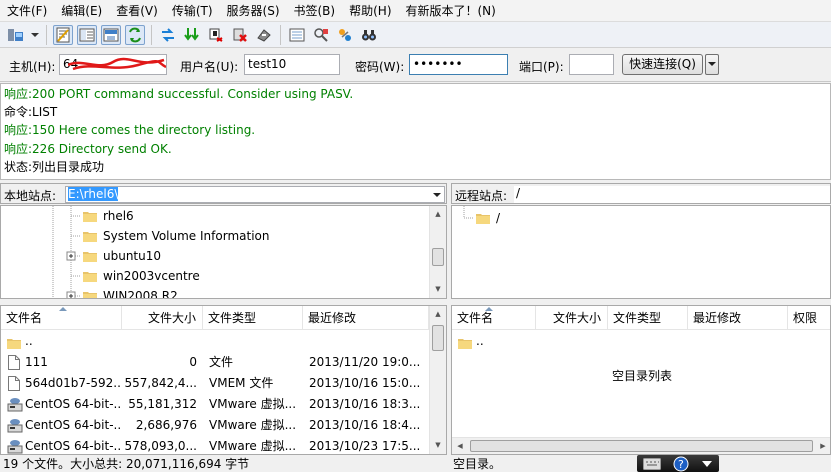 This screenshot has width=831, height=472. I want to click on help-icon: ?, so click(681, 464).